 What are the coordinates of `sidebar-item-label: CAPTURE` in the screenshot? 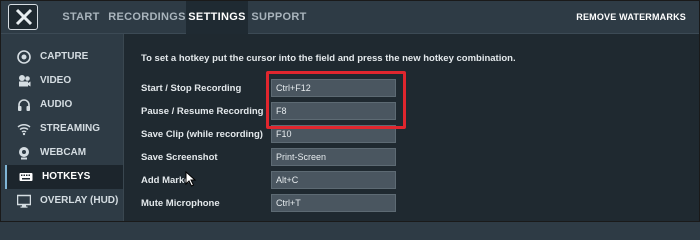 It's located at (64, 56).